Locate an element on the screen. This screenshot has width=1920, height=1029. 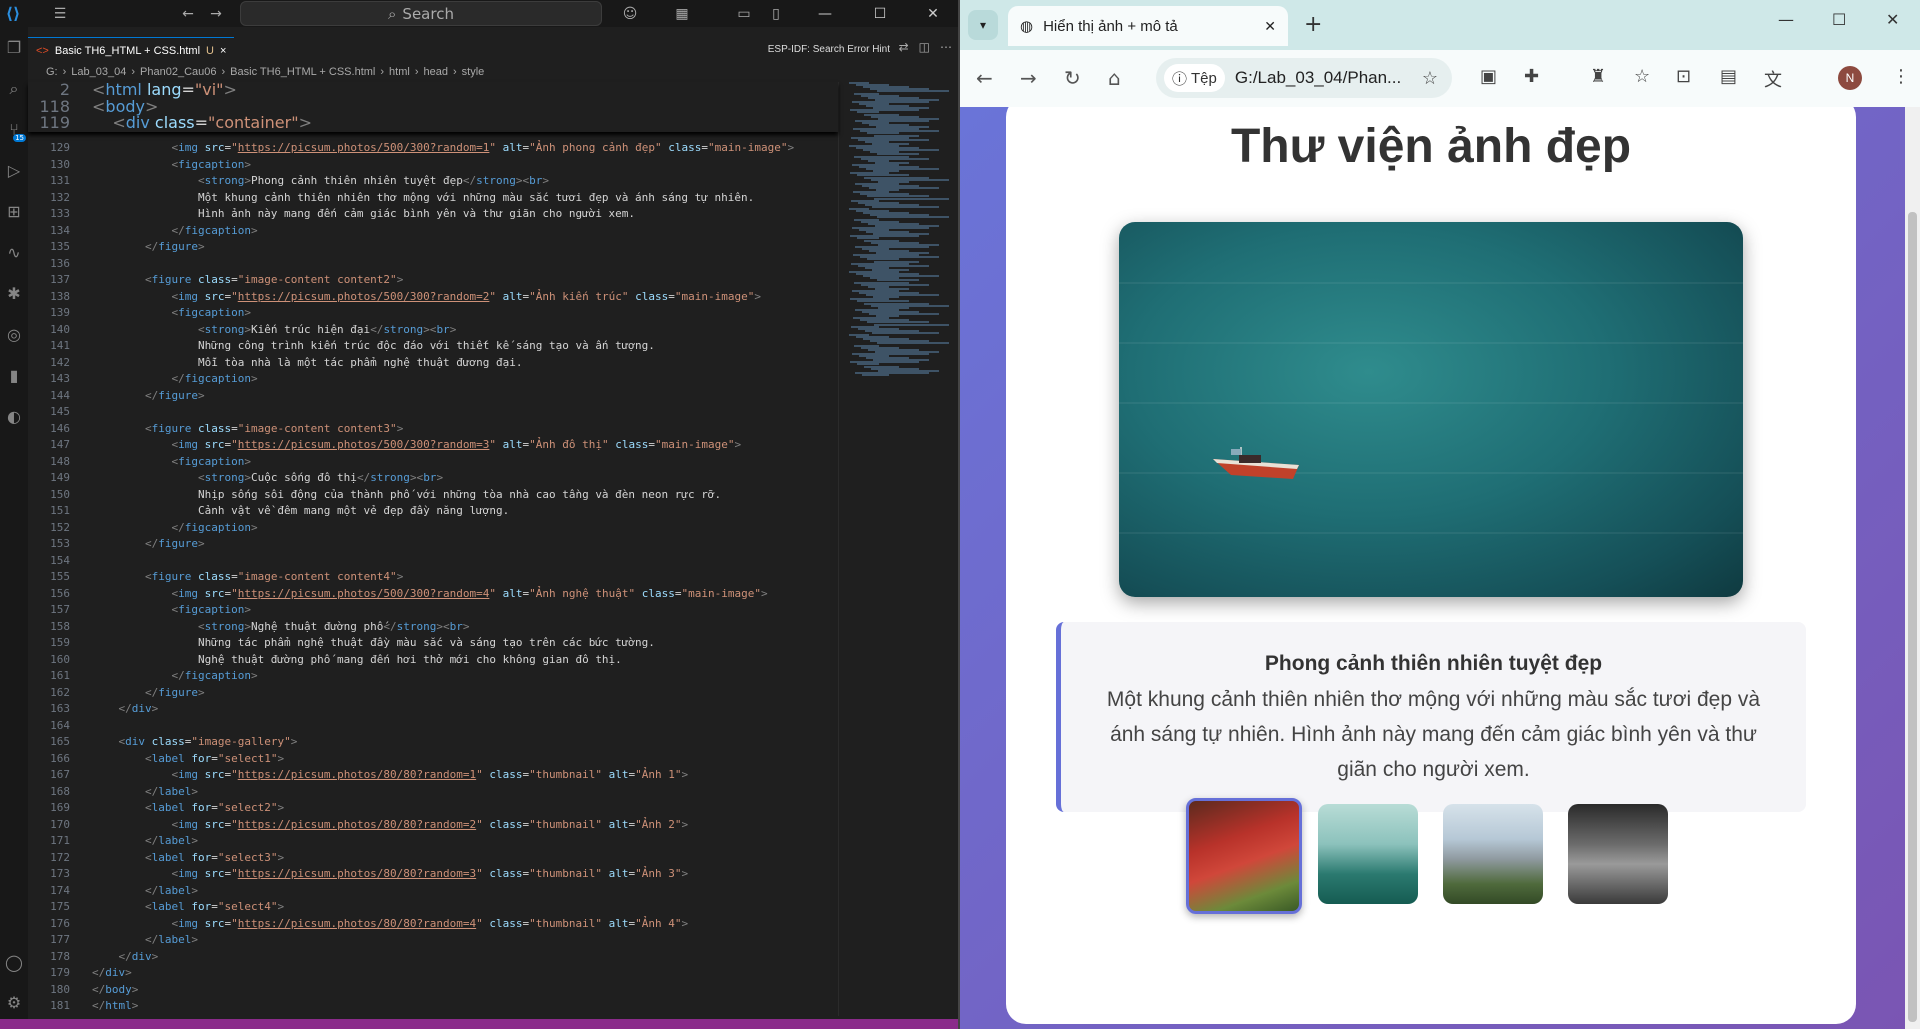
close-icon: ✕ is located at coordinates (933, 13).